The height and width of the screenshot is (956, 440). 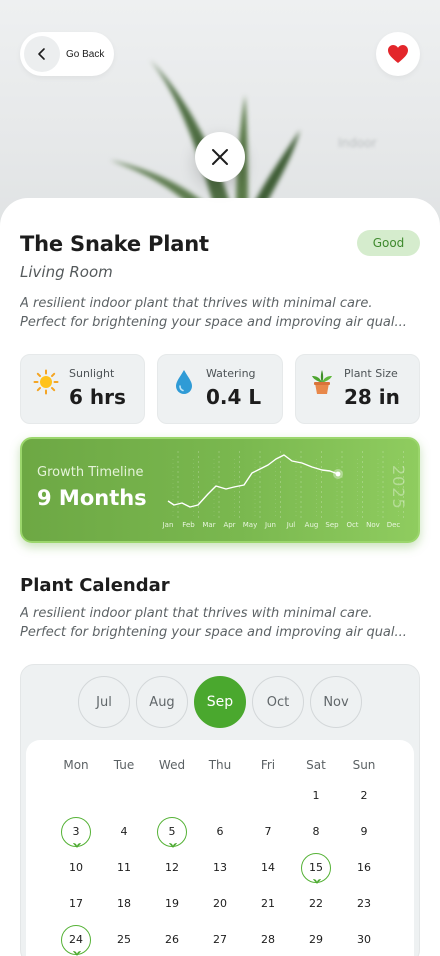 What do you see at coordinates (114, 244) in the screenshot?
I see `plant-name: The Snake Plant` at bounding box center [114, 244].